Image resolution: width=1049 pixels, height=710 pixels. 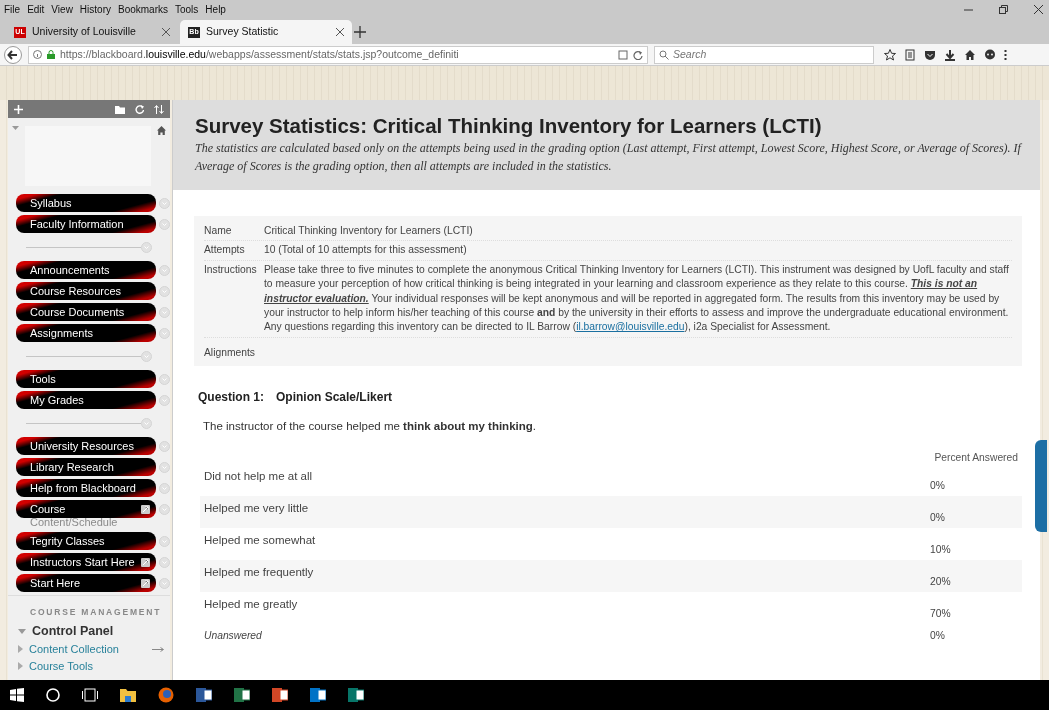 What do you see at coordinates (231, 269) in the screenshot?
I see `detail-label: Instructions` at bounding box center [231, 269].